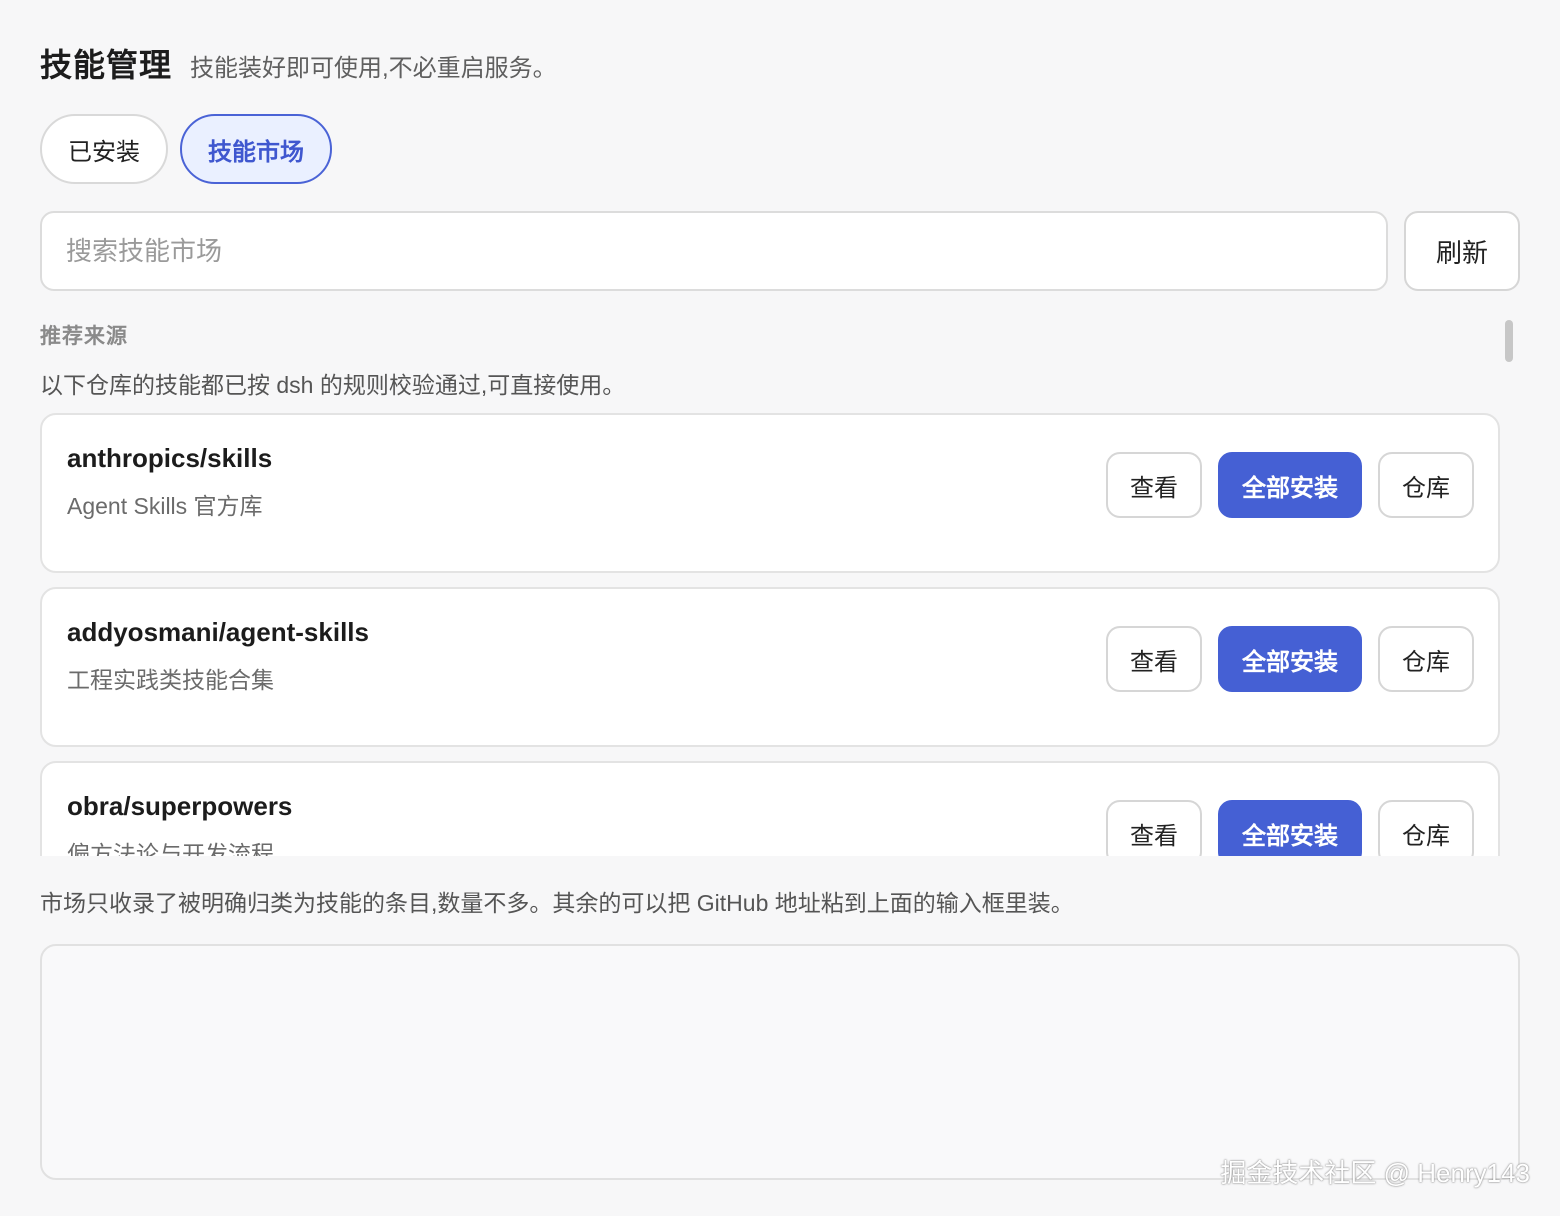 The image size is (1560, 1216). Describe the element at coordinates (180, 806) in the screenshot. I see `repo-name: obra/superpowers` at that location.